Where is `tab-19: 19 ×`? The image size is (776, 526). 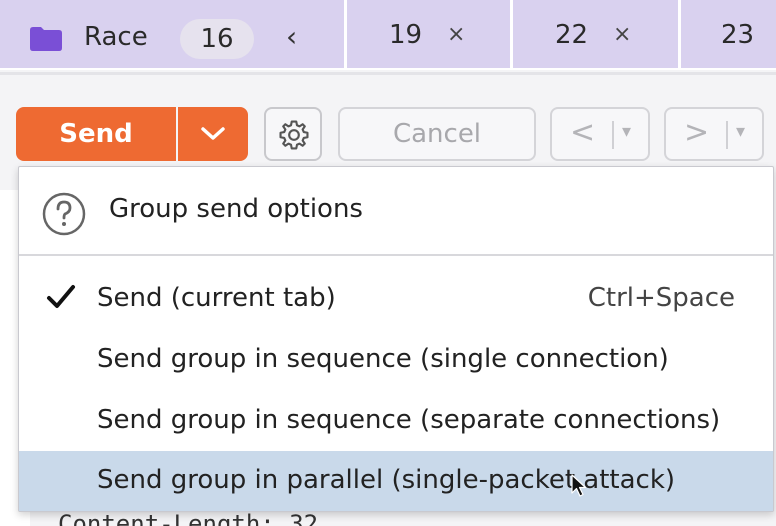 tab-19: 19 × is located at coordinates (427, 34).